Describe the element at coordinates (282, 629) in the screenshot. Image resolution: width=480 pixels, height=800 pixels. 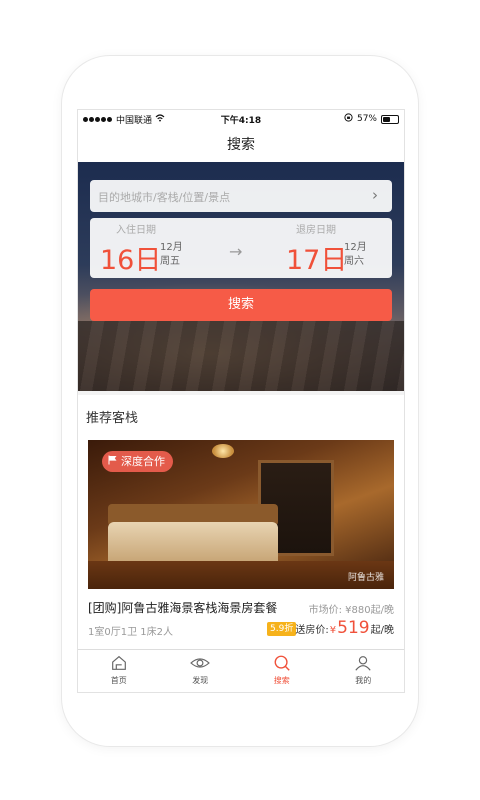
I see `discount-badge: 5.9折` at that location.